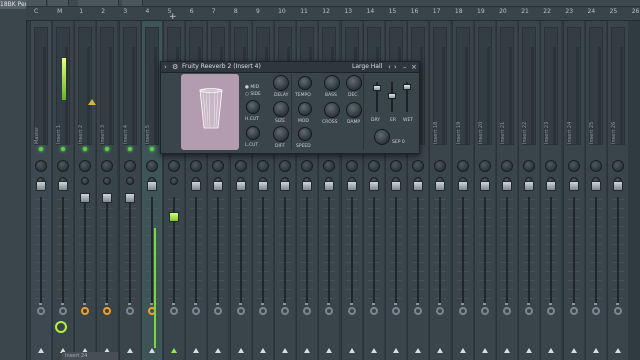 Image resolution: width=640 pixels, height=360 pixels. Describe the element at coordinates (354, 83) in the screenshot. I see `decay-knob` at that location.